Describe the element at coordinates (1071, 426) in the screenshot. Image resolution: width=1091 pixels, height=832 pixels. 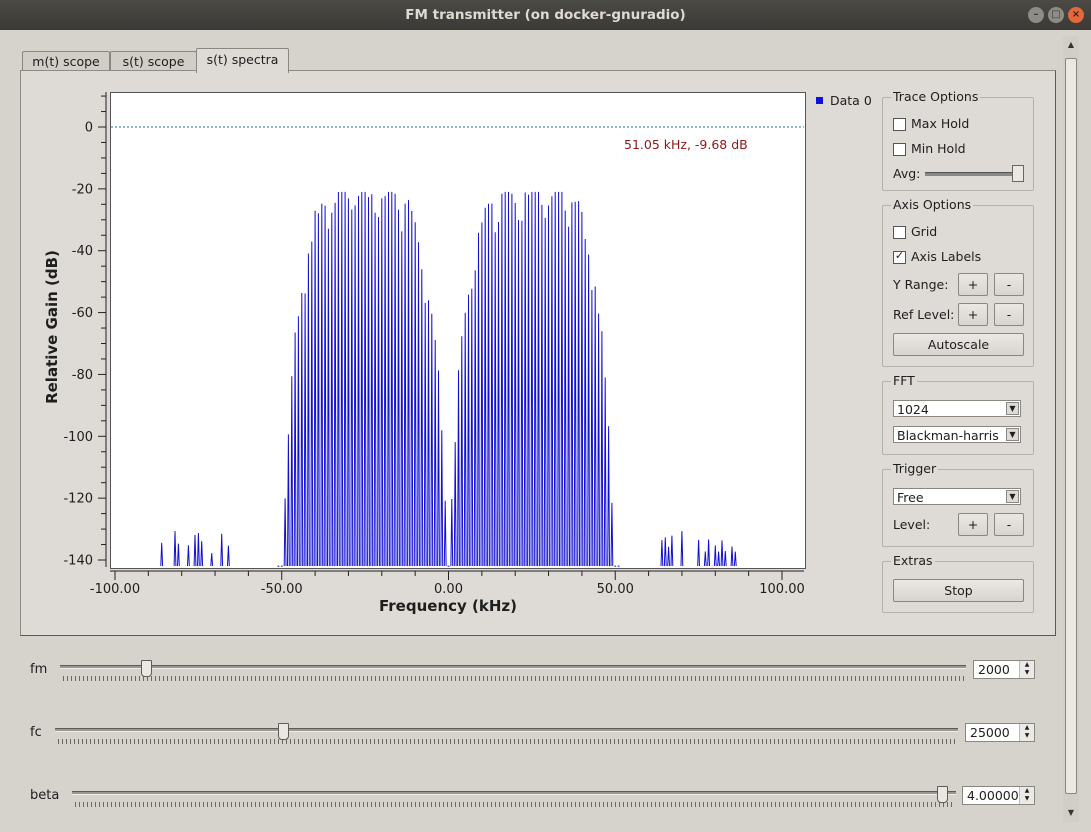
I see `scrollbar-thumb` at that location.